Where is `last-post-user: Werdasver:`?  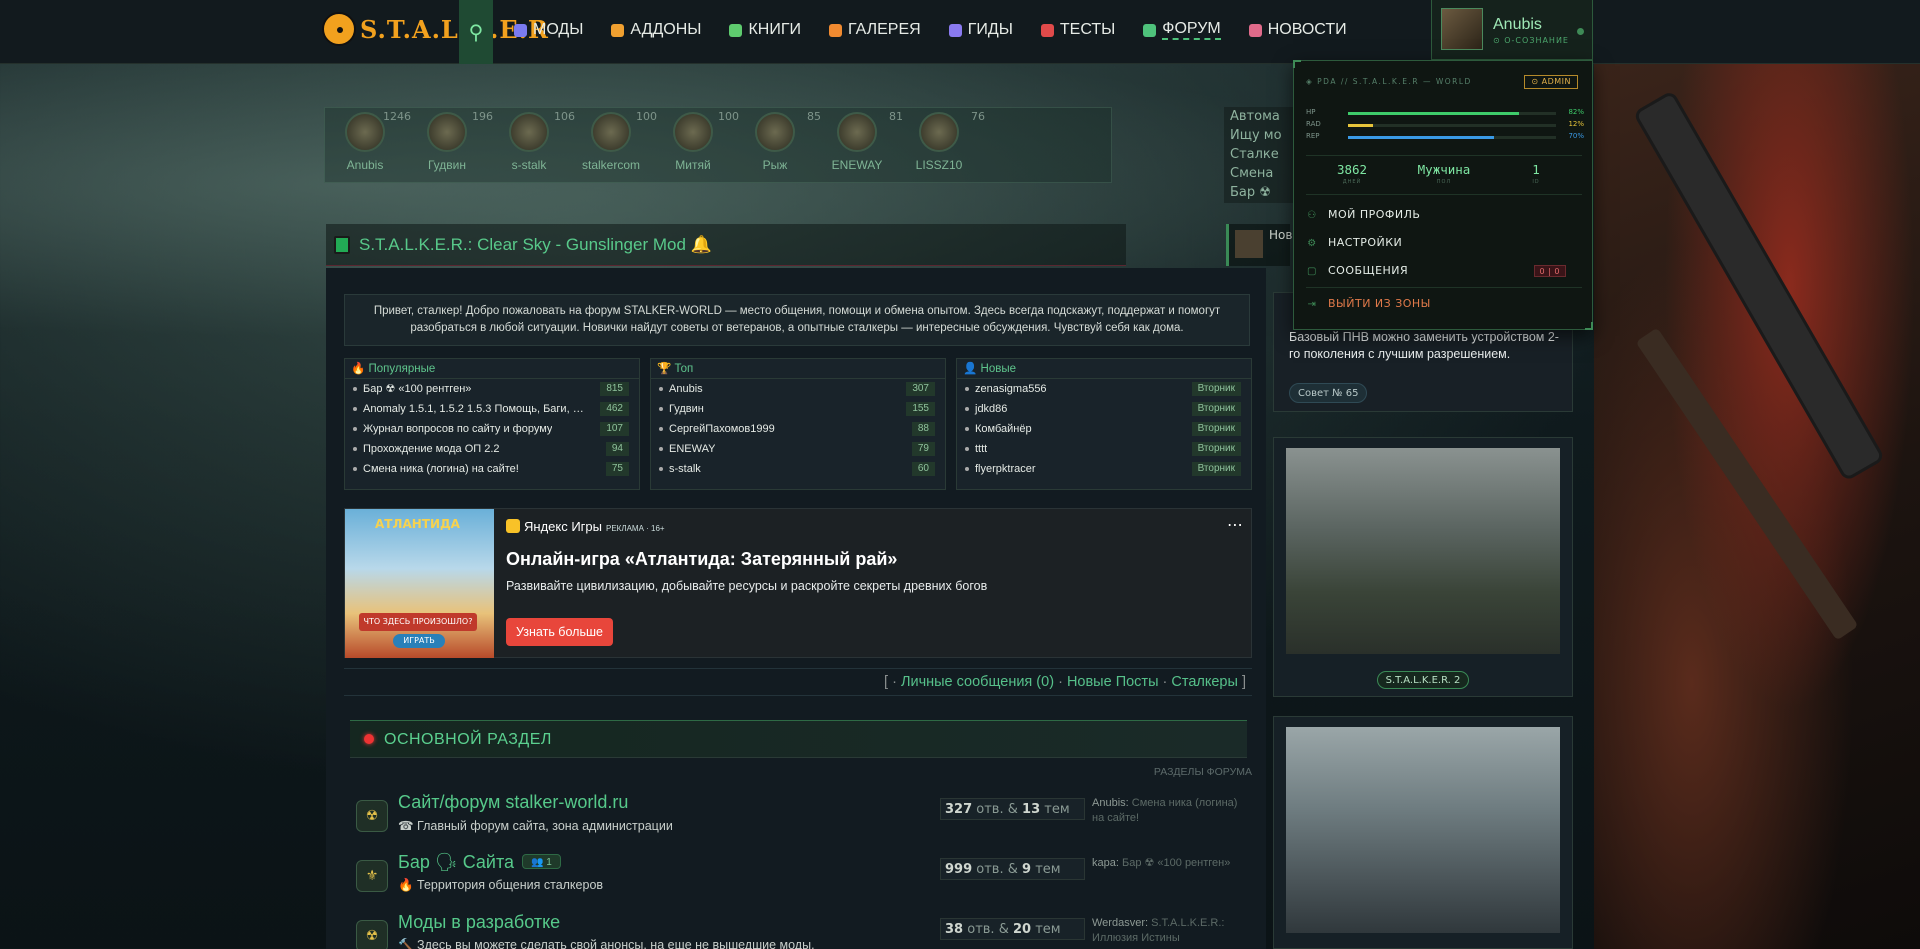 last-post-user: Werdasver: is located at coordinates (1120, 923).